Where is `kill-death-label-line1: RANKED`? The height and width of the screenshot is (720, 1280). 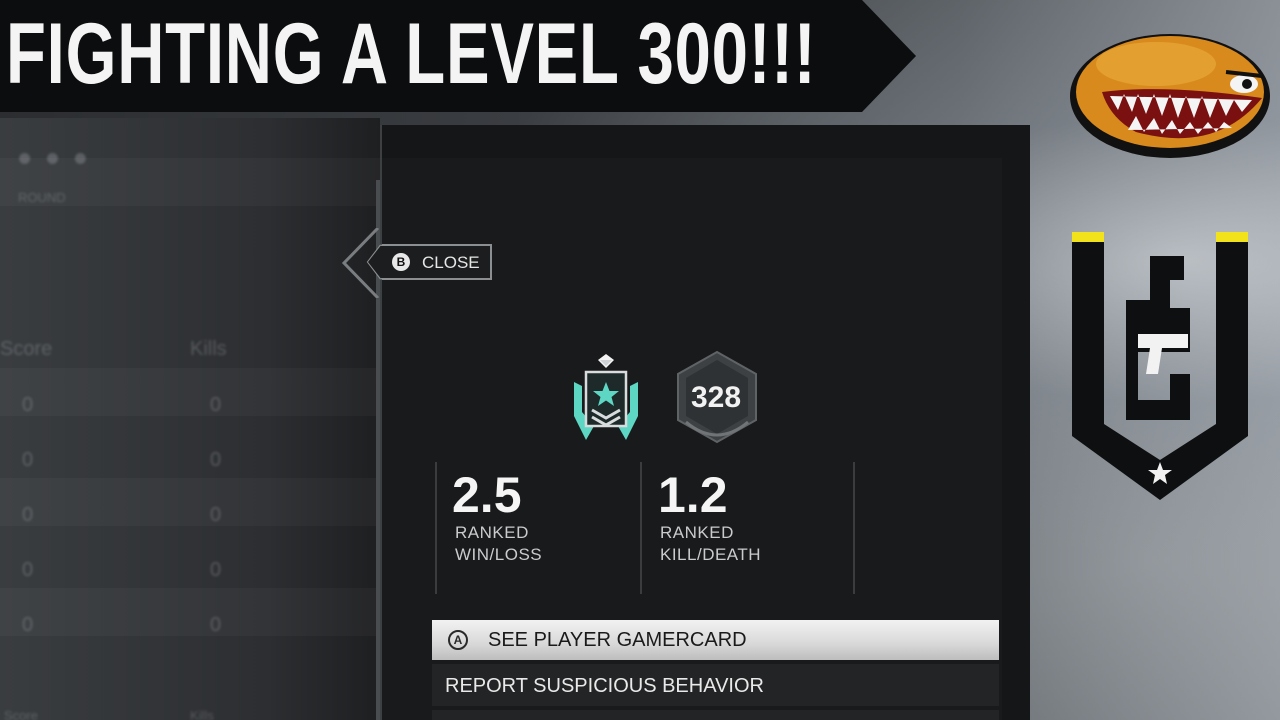 kill-death-label-line1: RANKED is located at coordinates (697, 532).